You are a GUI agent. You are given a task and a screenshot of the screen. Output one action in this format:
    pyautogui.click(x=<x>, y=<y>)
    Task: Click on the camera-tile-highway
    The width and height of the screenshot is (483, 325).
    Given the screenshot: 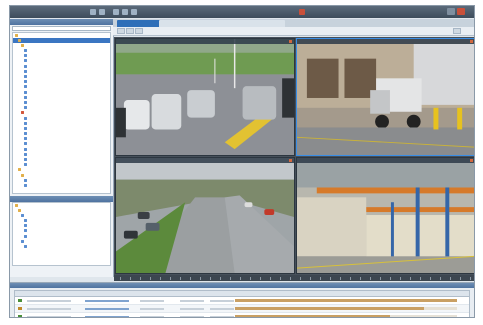 What is the action you would take?
    pyautogui.click(x=205, y=215)
    